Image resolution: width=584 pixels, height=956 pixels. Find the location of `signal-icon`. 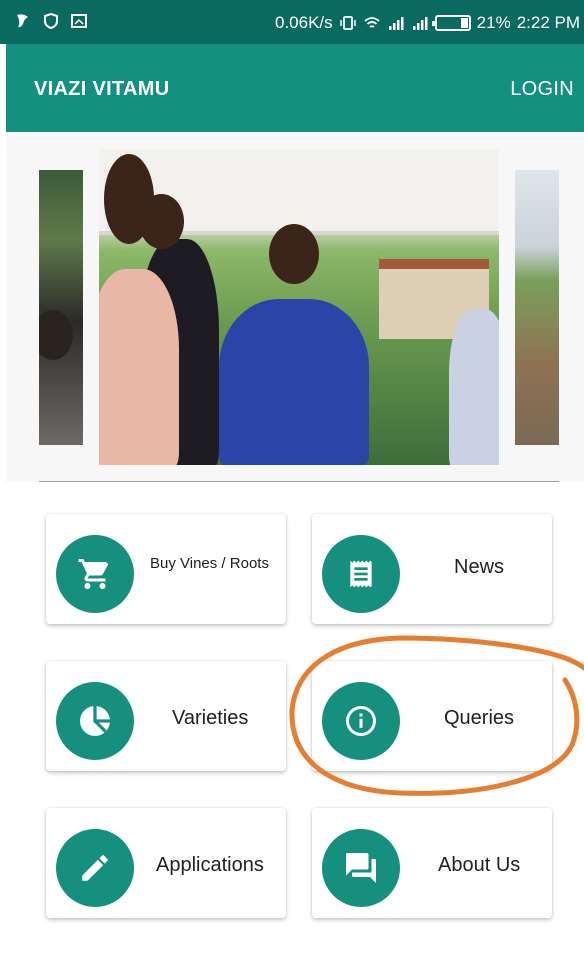

signal-icon is located at coordinates (396, 23).